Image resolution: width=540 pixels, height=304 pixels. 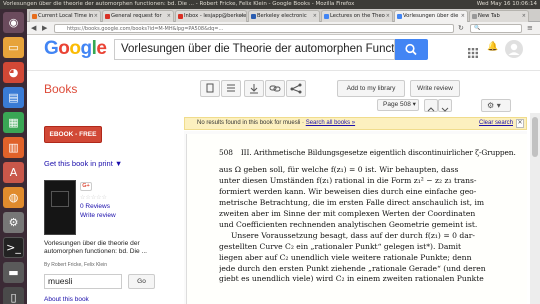 What do you see at coordinates (13, 295) in the screenshot?
I see `trash-icon: ▯` at bounding box center [13, 295].